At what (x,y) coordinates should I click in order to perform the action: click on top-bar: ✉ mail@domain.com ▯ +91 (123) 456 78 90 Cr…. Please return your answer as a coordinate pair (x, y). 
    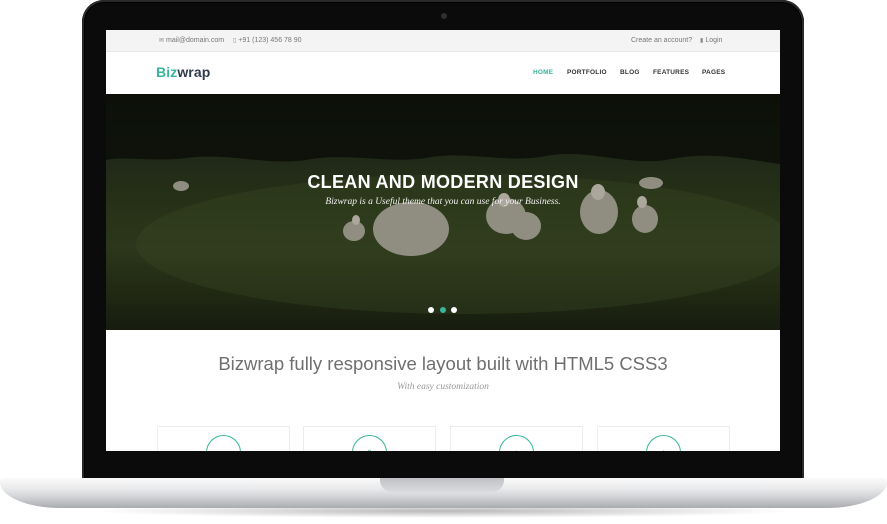
    Looking at the image, I should click on (443, 41).